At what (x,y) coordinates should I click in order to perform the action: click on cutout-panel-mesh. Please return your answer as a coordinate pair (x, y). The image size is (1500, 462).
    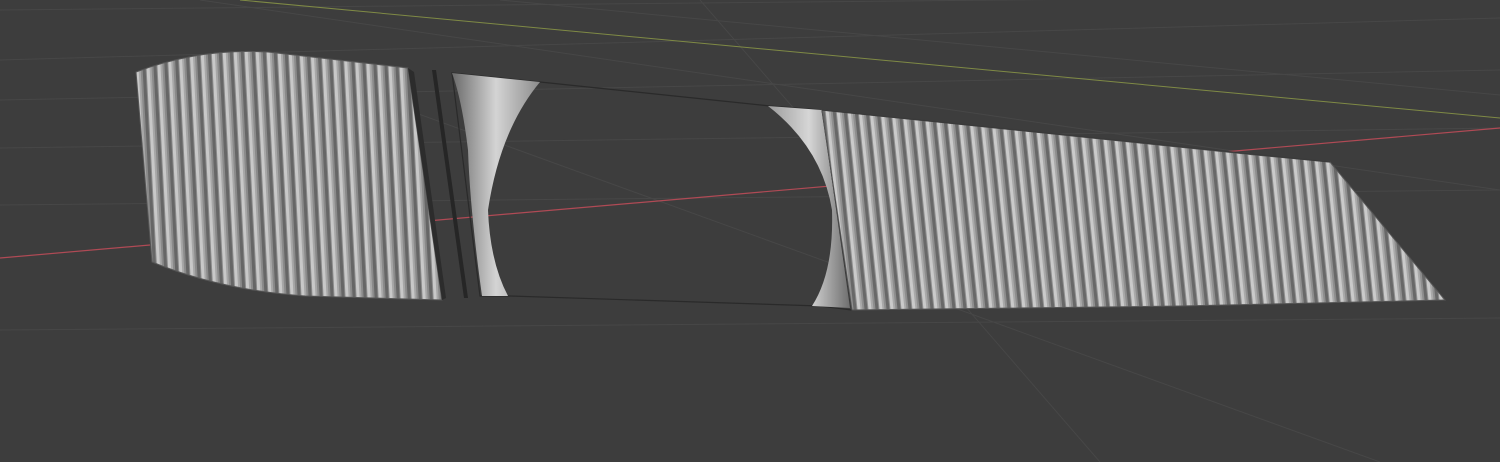
    Looking at the image, I should click on (652, 191).